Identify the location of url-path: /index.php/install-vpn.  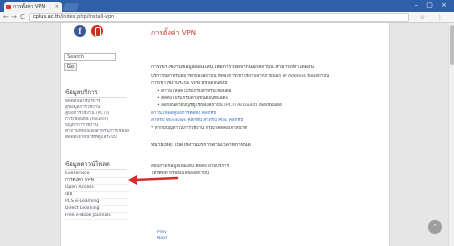
(87, 17).